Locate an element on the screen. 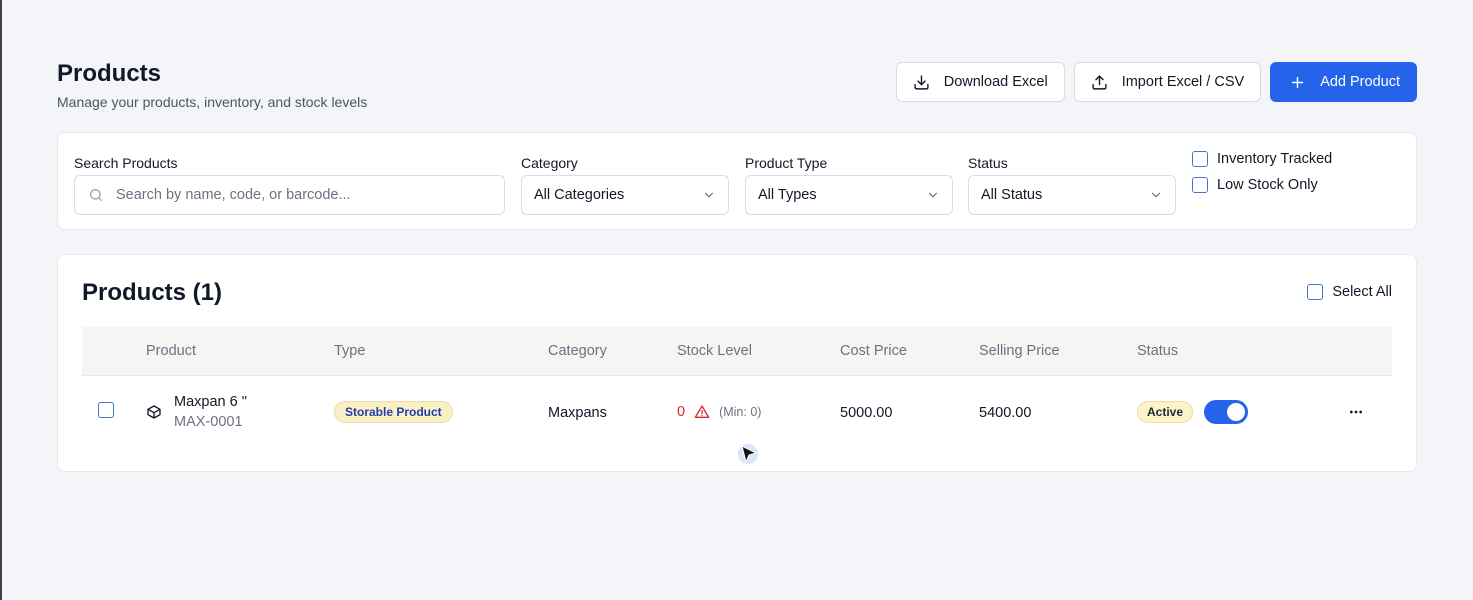 The image size is (1473, 600). status-label: Status is located at coordinates (988, 163).